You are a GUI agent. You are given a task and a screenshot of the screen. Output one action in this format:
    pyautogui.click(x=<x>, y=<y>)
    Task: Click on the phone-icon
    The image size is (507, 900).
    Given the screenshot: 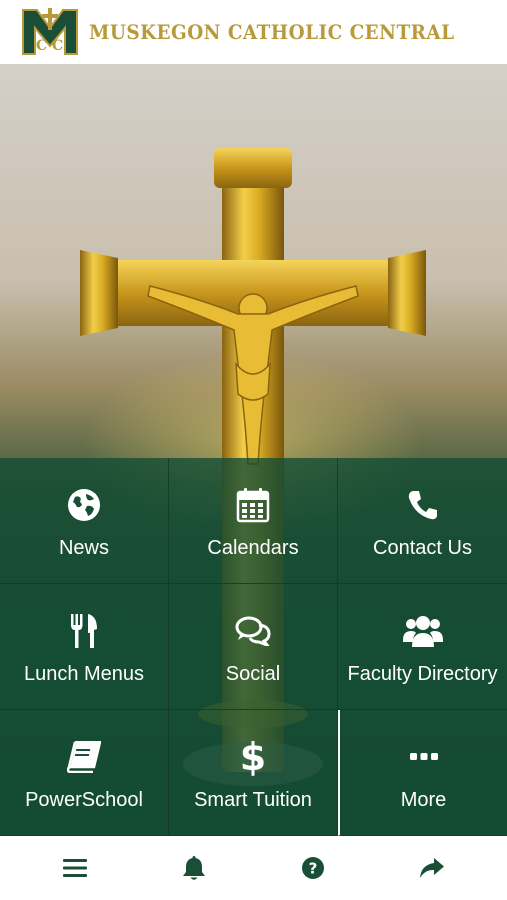 What is the action you would take?
    pyautogui.click(x=423, y=505)
    